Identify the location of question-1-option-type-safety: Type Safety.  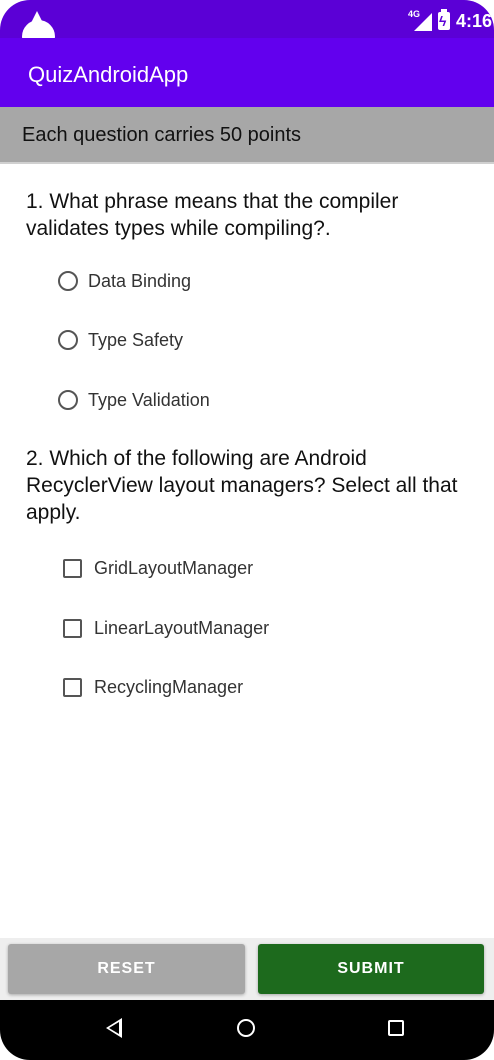
(120, 340).